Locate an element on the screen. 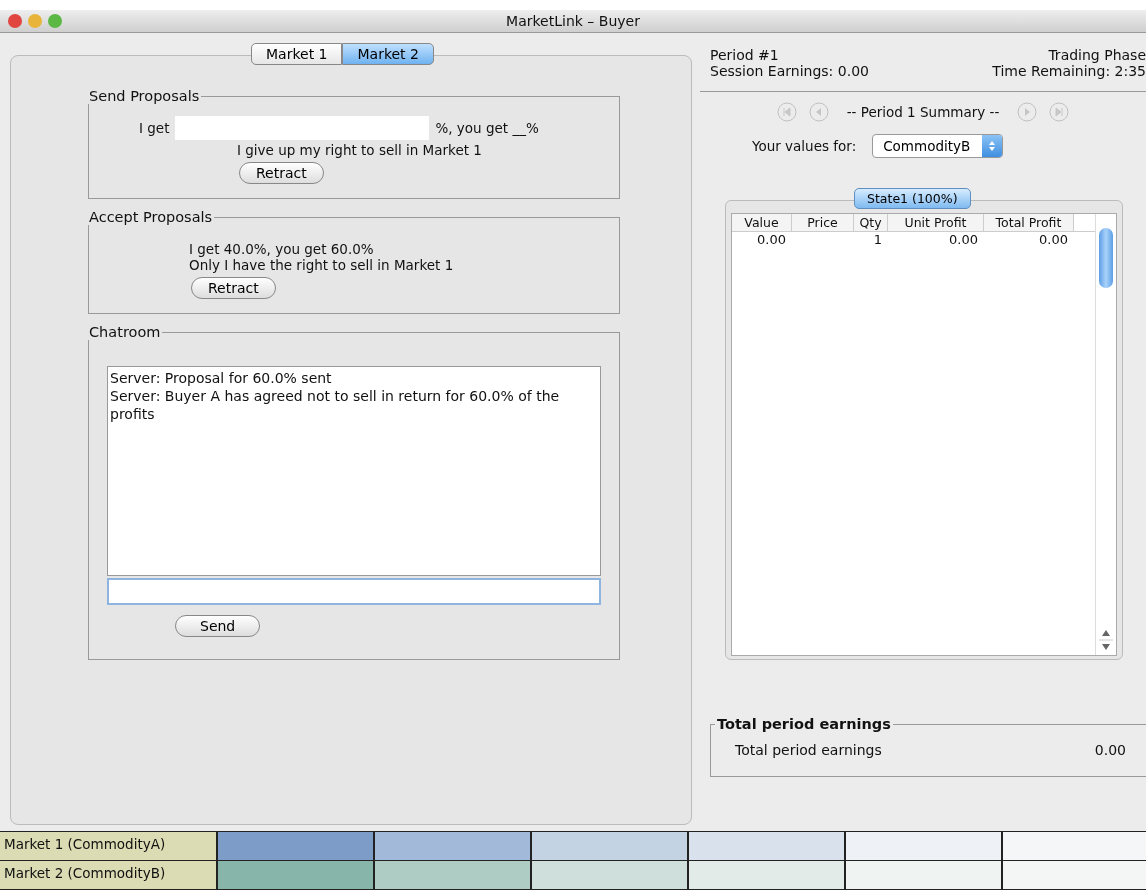 This screenshot has width=1146, height=890. share-input-field is located at coordinates (302, 128).